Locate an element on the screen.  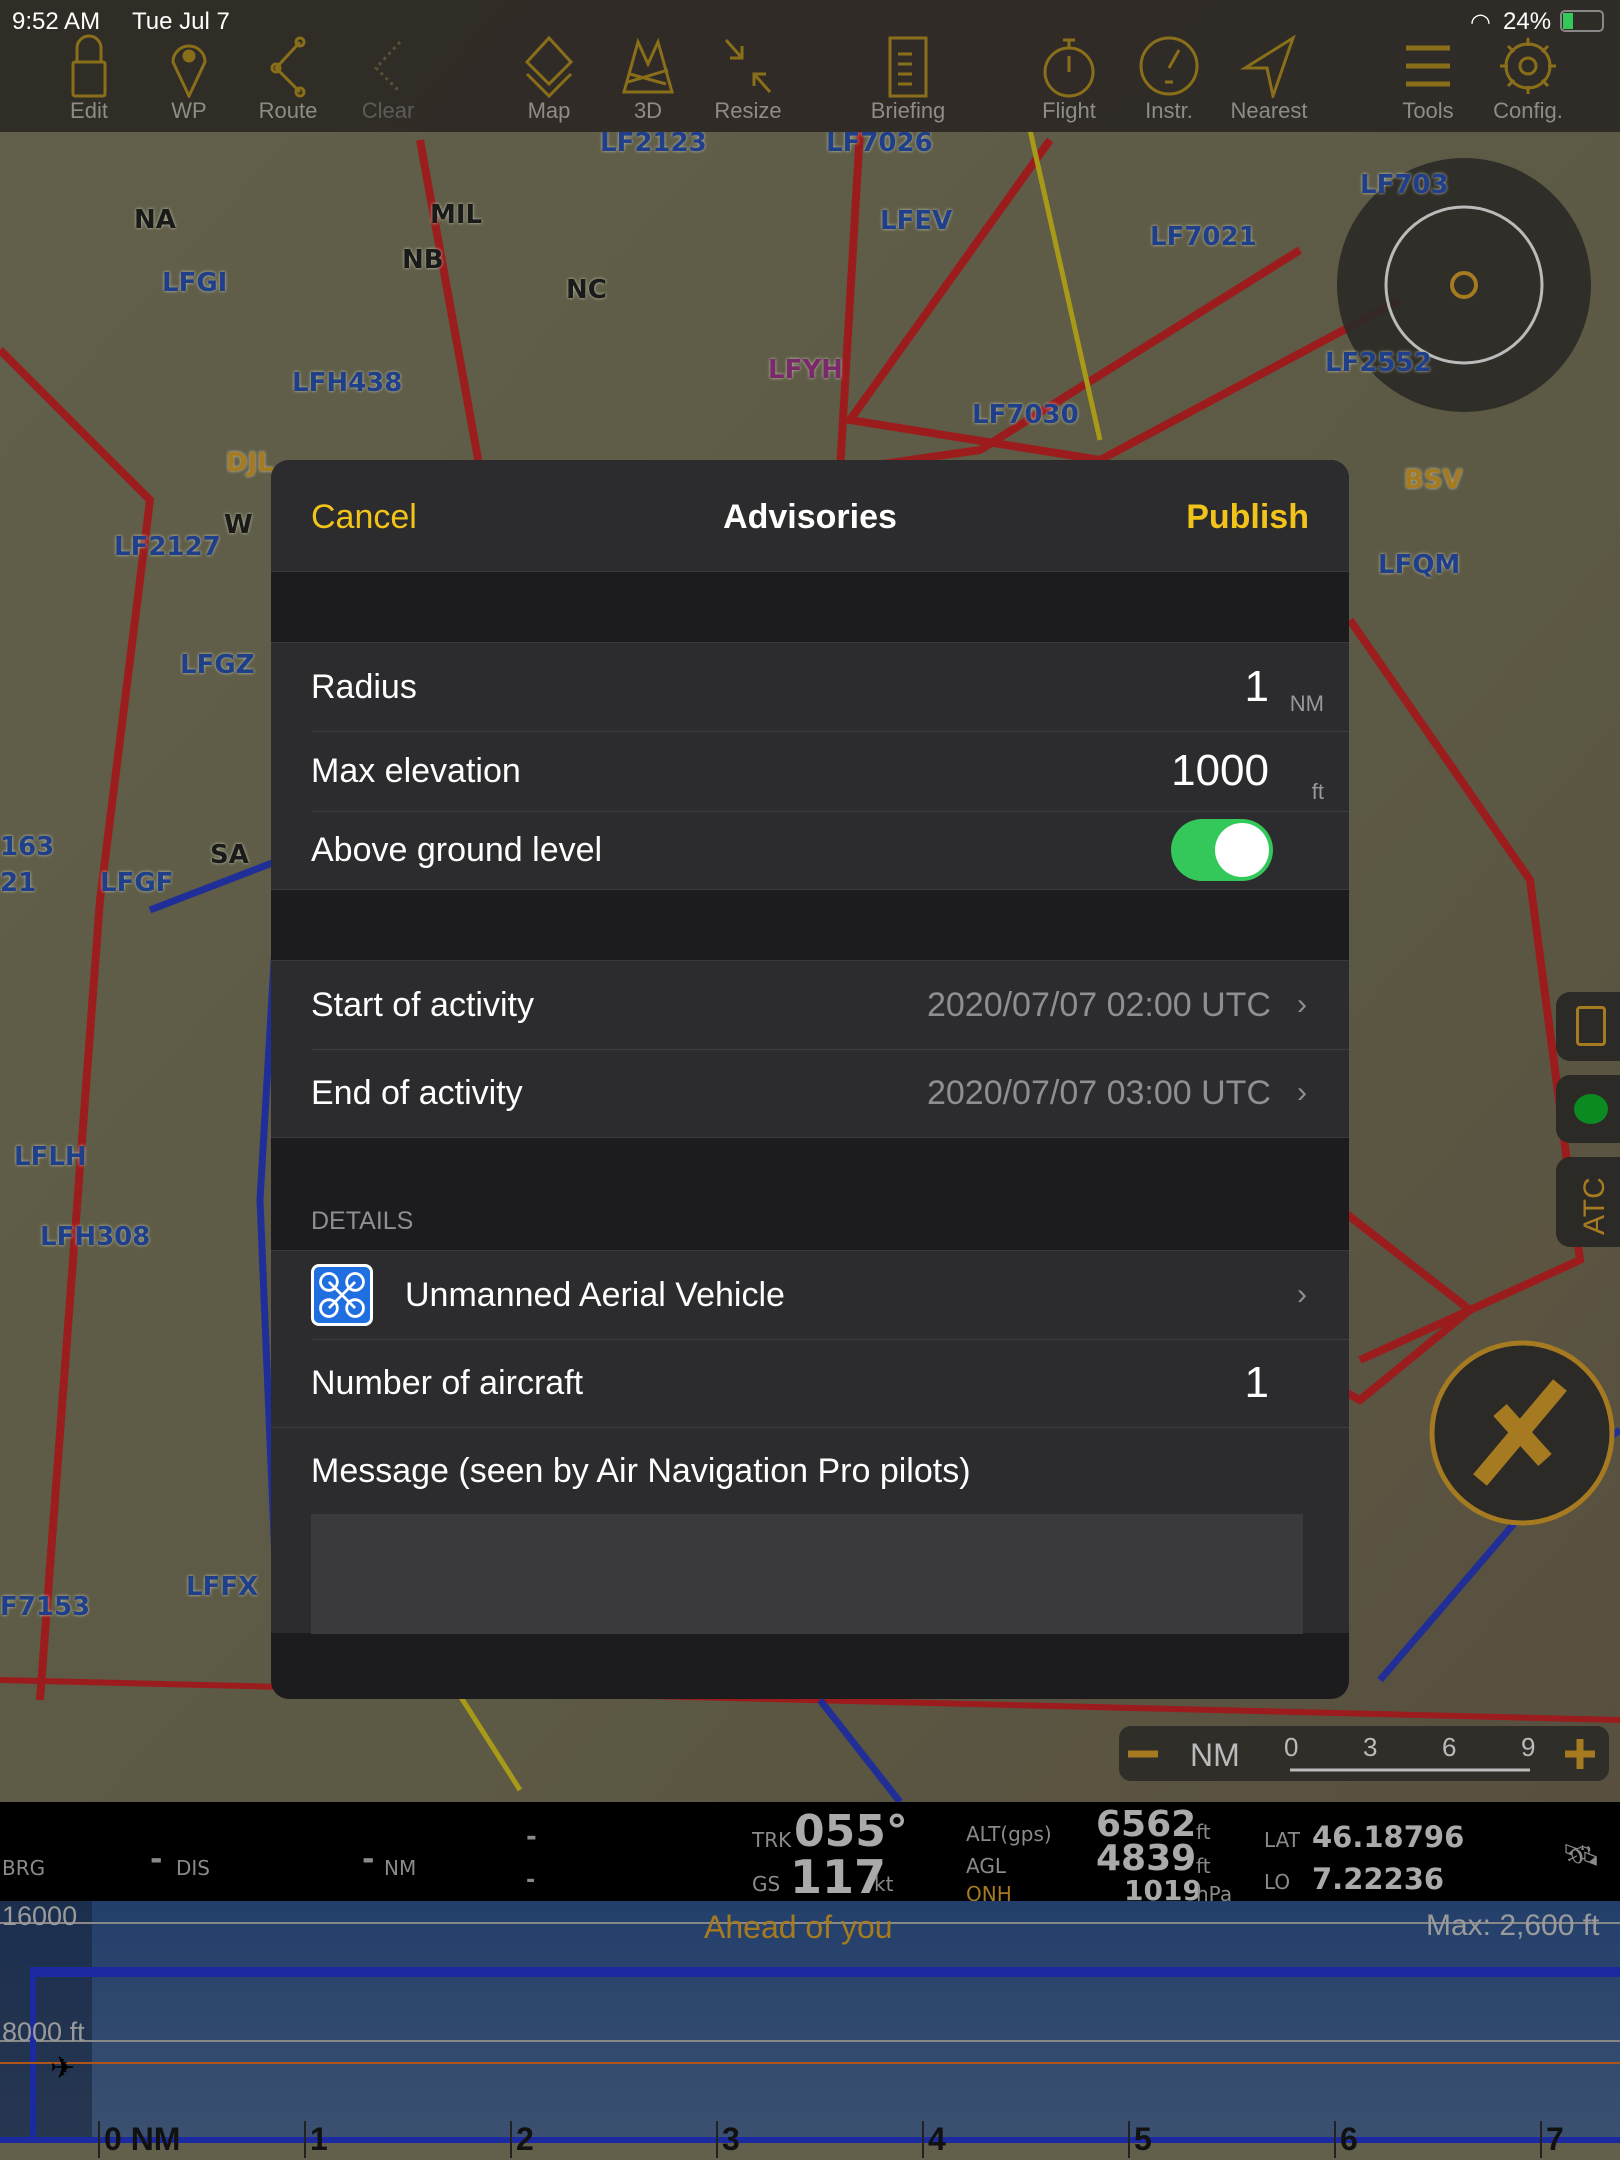
distance-tick: 1 is located at coordinates (316, 2139).